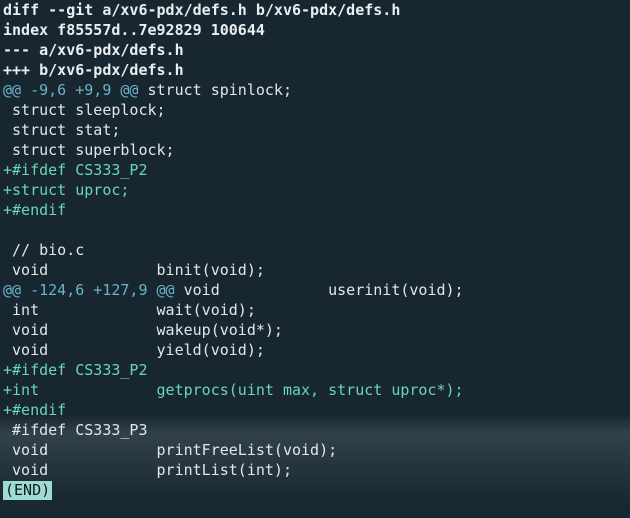  What do you see at coordinates (66, 190) in the screenshot?
I see `diff-added-line: +struct uproc;` at bounding box center [66, 190].